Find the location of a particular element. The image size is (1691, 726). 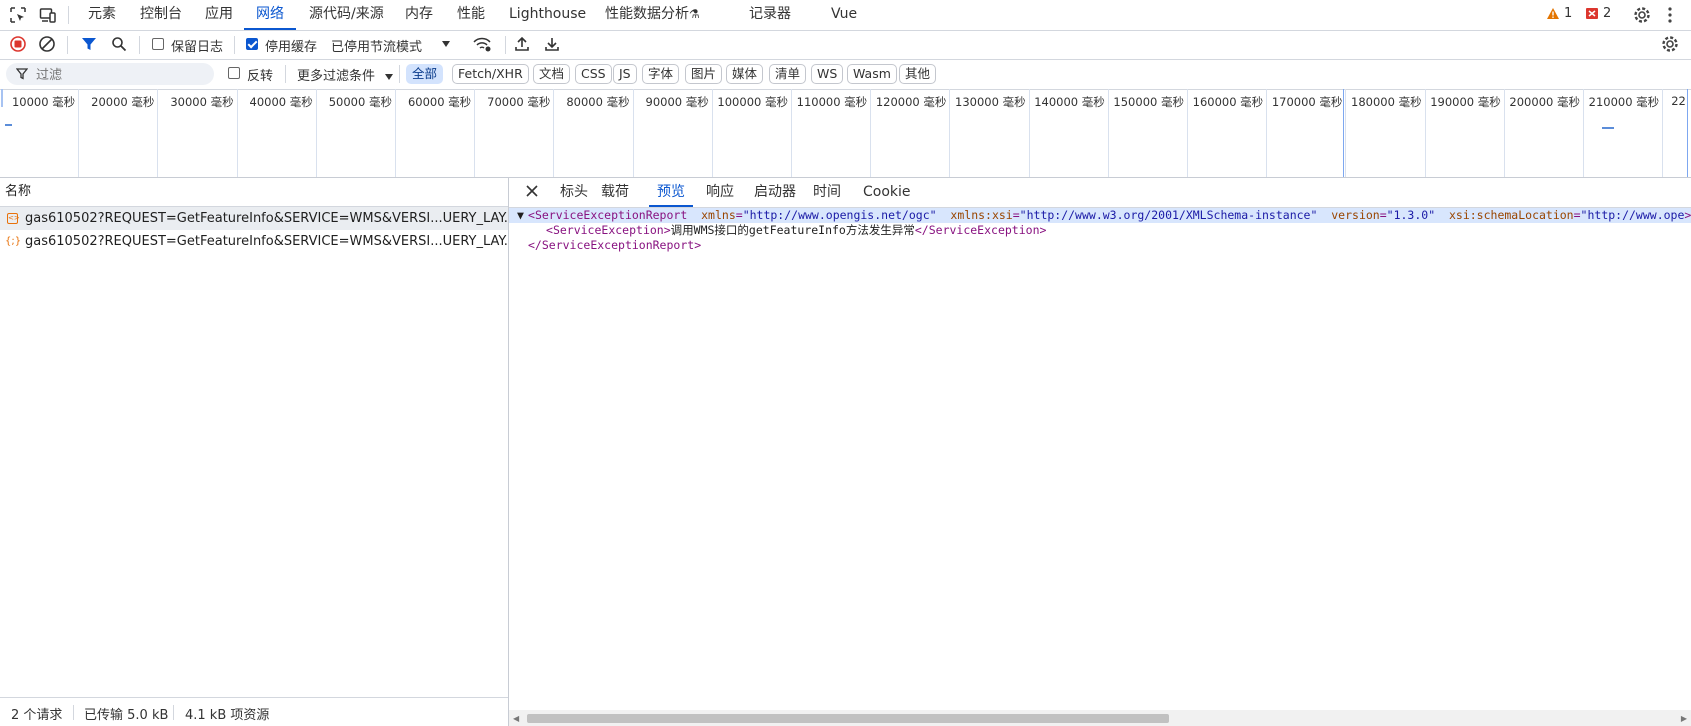

timeline-tick: 20000 毫秒 is located at coordinates (119, 133).